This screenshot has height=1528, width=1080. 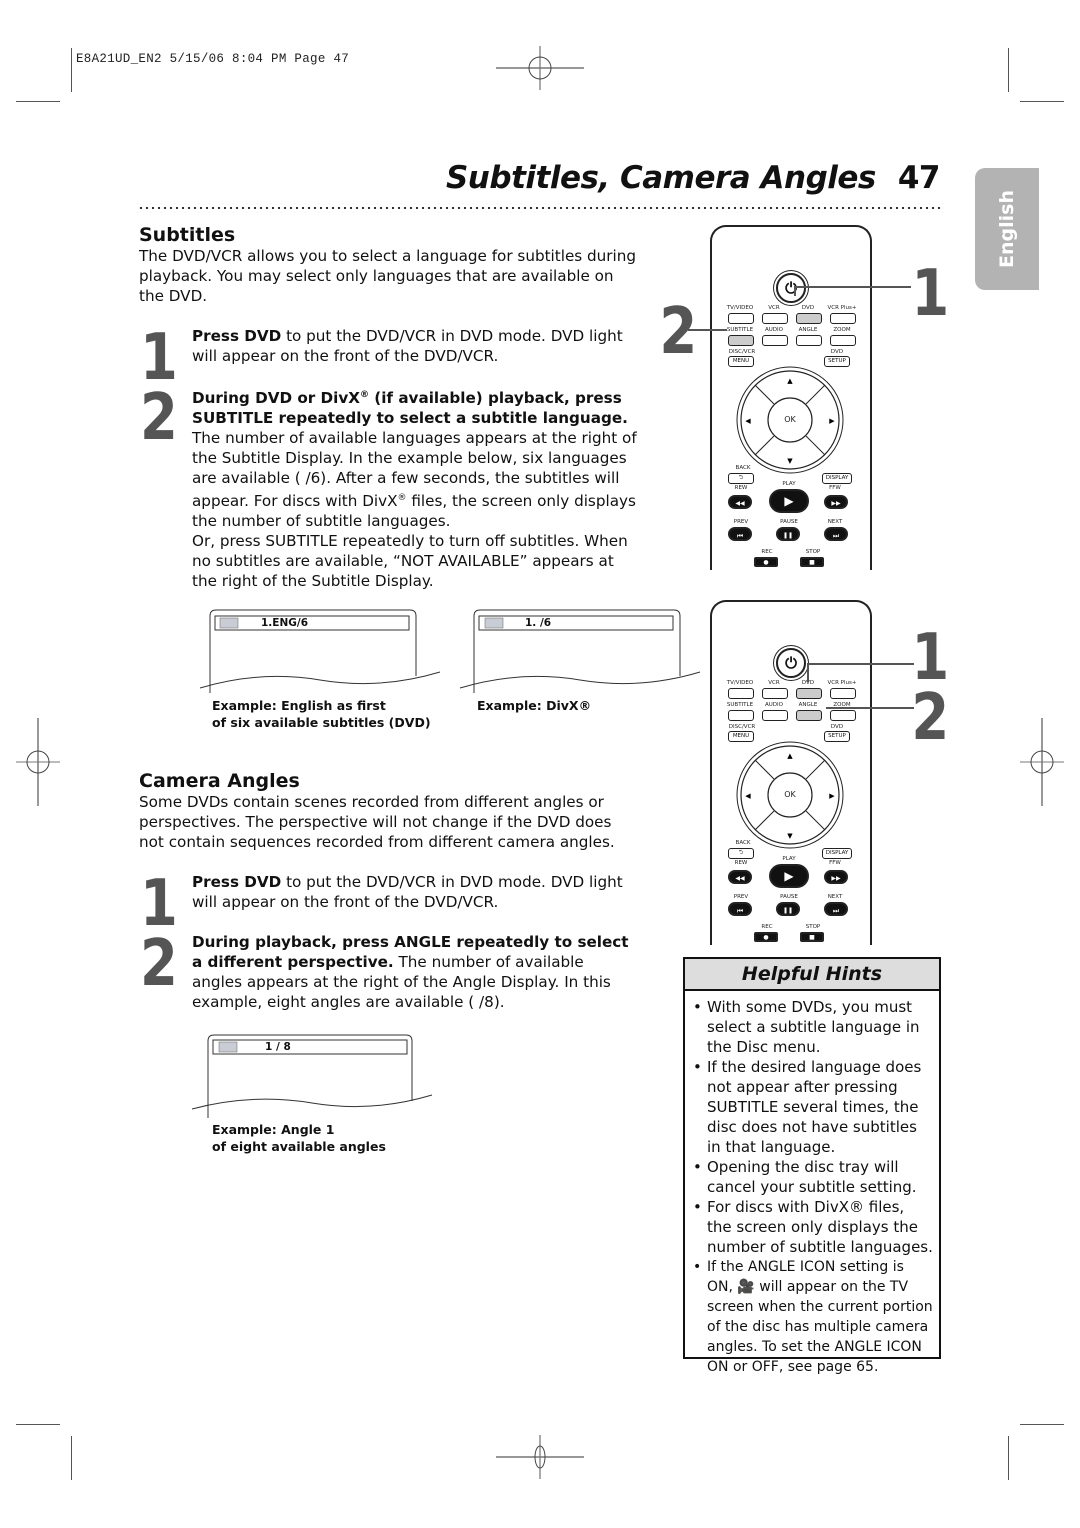 What do you see at coordinates (660, 178) in the screenshot?
I see `page-title-text: Subtitles, Camera Angles` at bounding box center [660, 178].